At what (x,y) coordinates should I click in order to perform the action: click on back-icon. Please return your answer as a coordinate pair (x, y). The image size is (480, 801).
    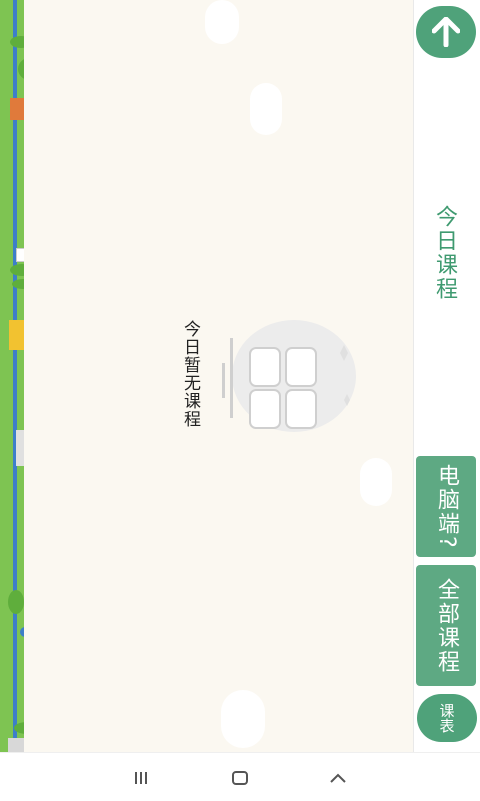
    Looking at the image, I should click on (338, 778).